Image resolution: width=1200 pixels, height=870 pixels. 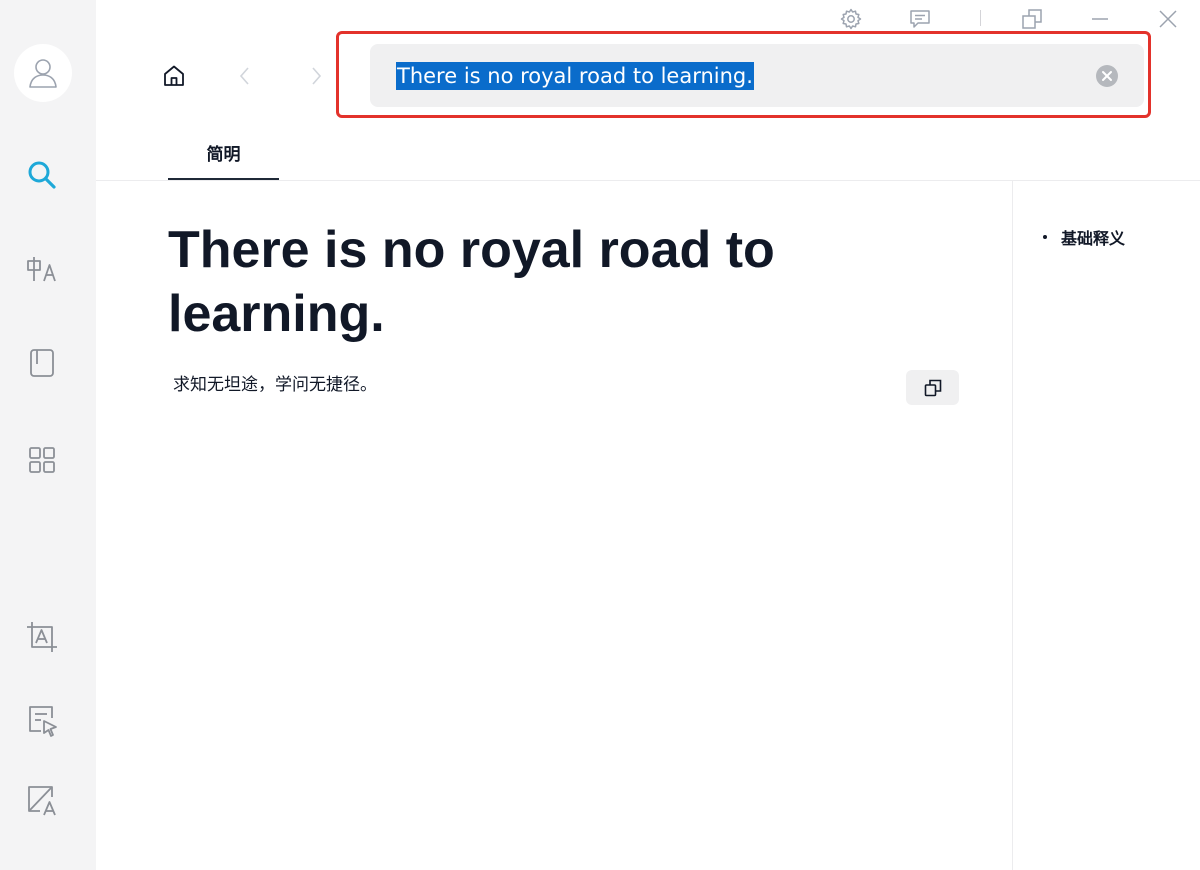 I want to click on pin-window-button, so click(x=1032, y=19).